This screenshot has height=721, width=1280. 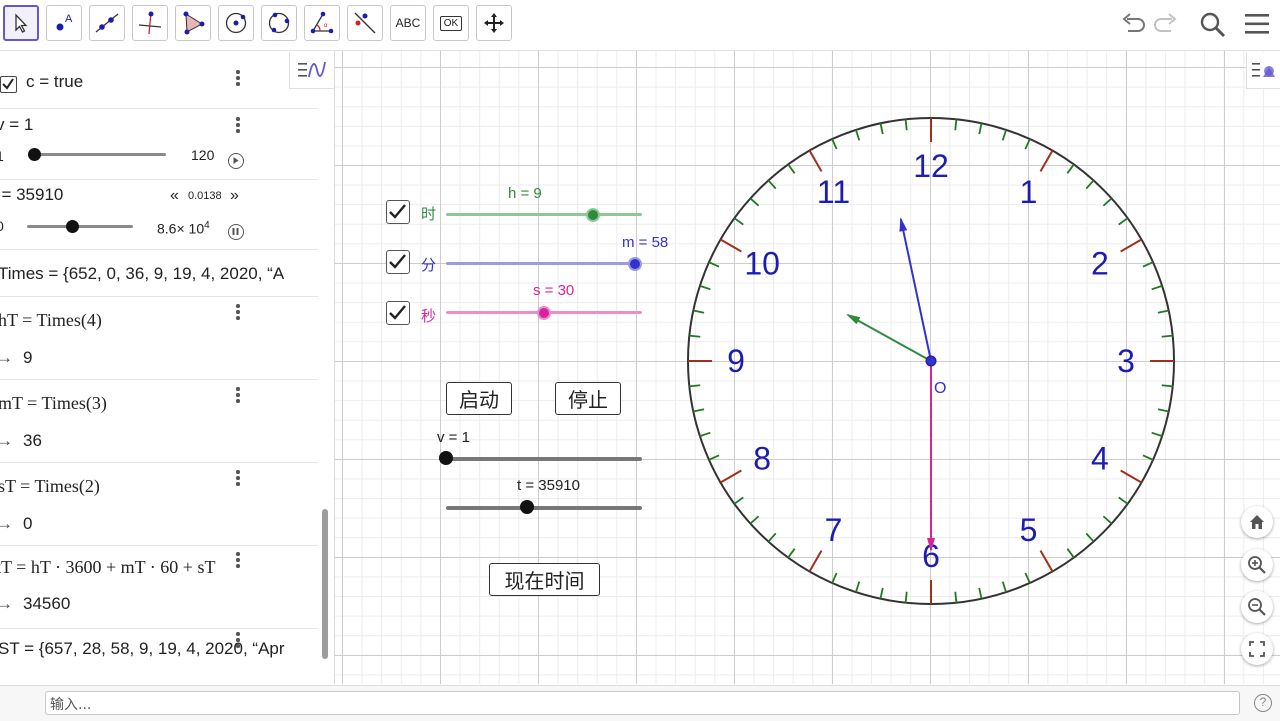 What do you see at coordinates (108, 567) in the screenshot?
I see `tT-definition: tT = hT · 3600 + mT · 60 + sT` at bounding box center [108, 567].